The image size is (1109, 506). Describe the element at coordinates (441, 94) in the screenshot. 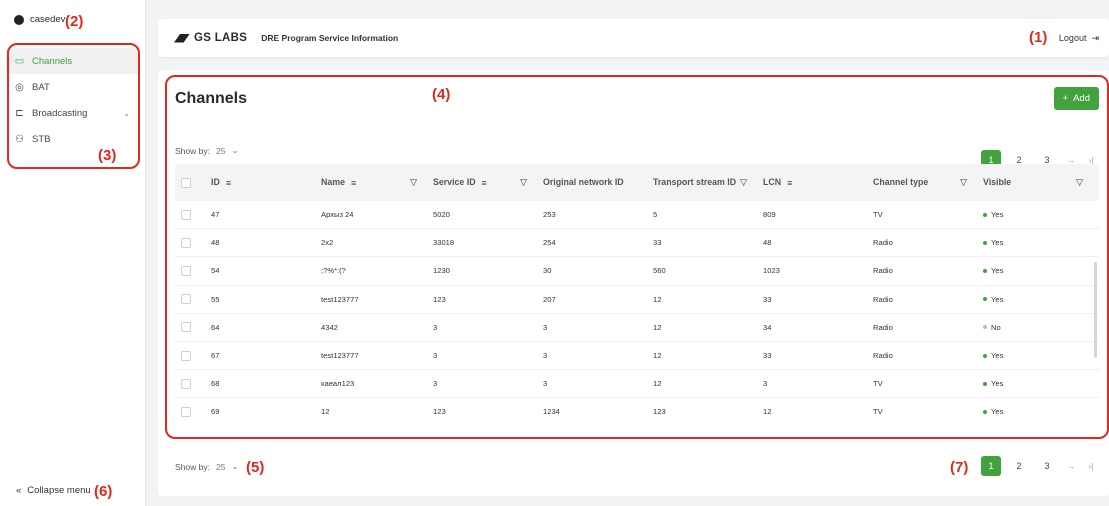

I see `annotation-4: (4)` at that location.